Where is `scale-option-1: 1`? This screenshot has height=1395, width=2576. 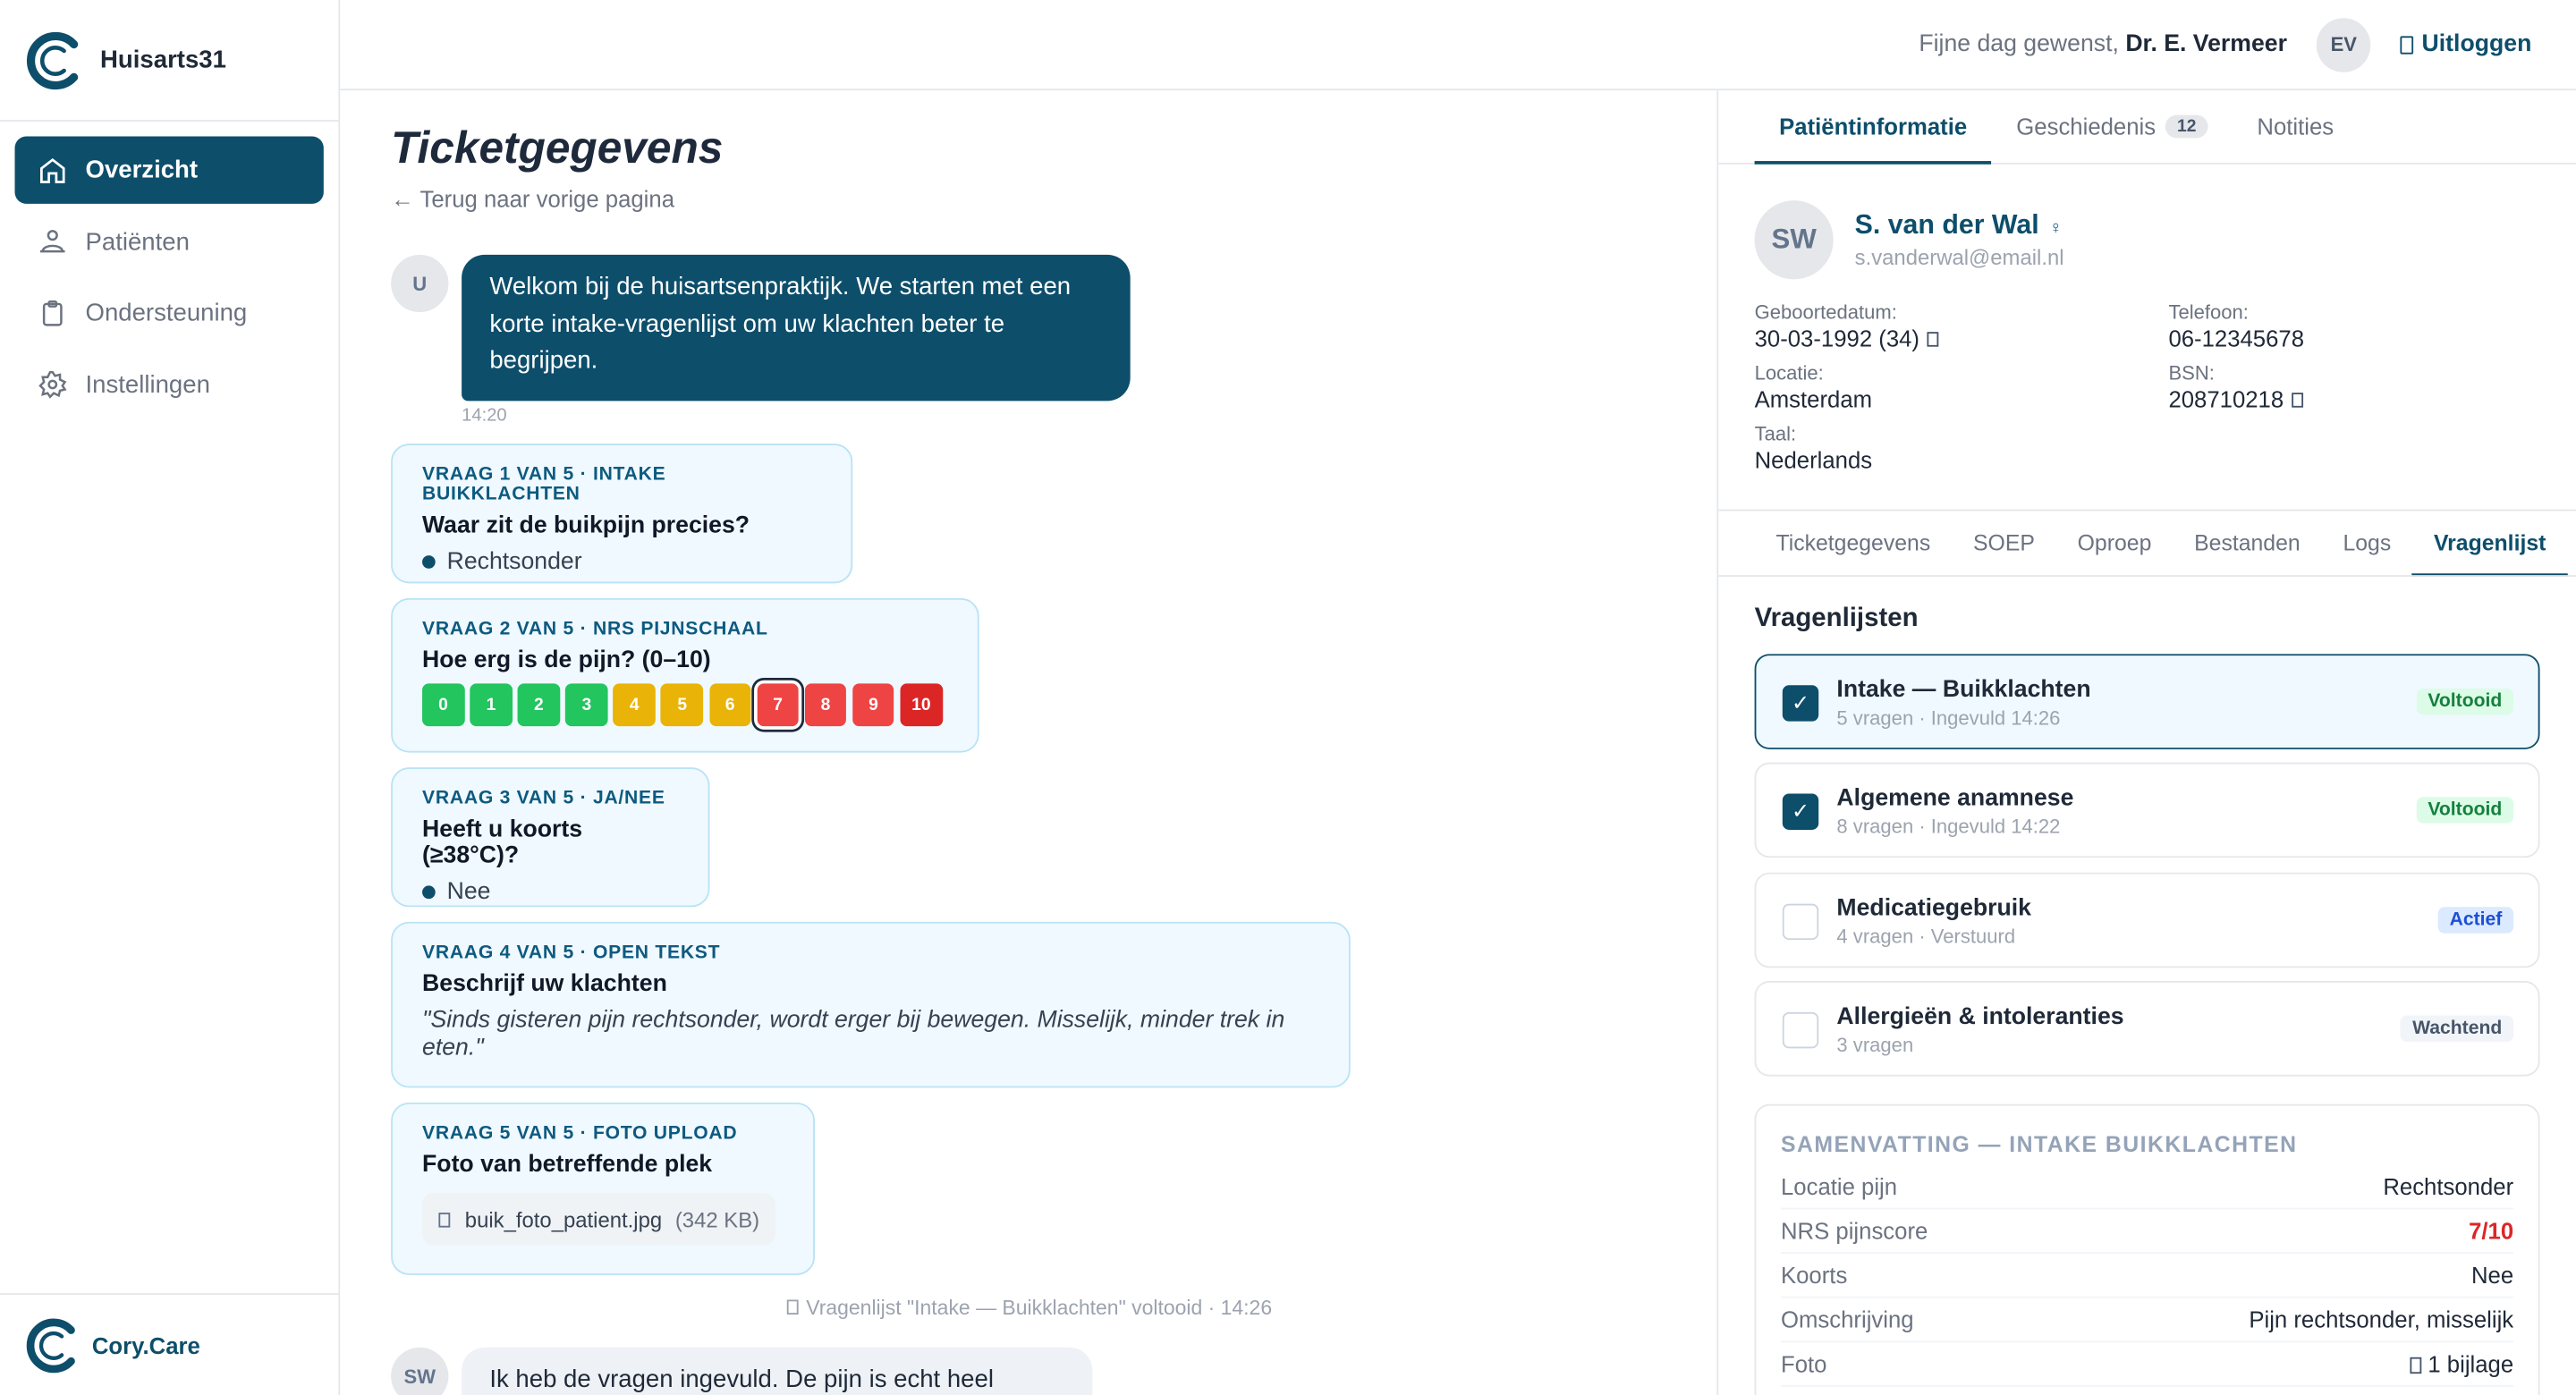
scale-option-1: 1 is located at coordinates (491, 705).